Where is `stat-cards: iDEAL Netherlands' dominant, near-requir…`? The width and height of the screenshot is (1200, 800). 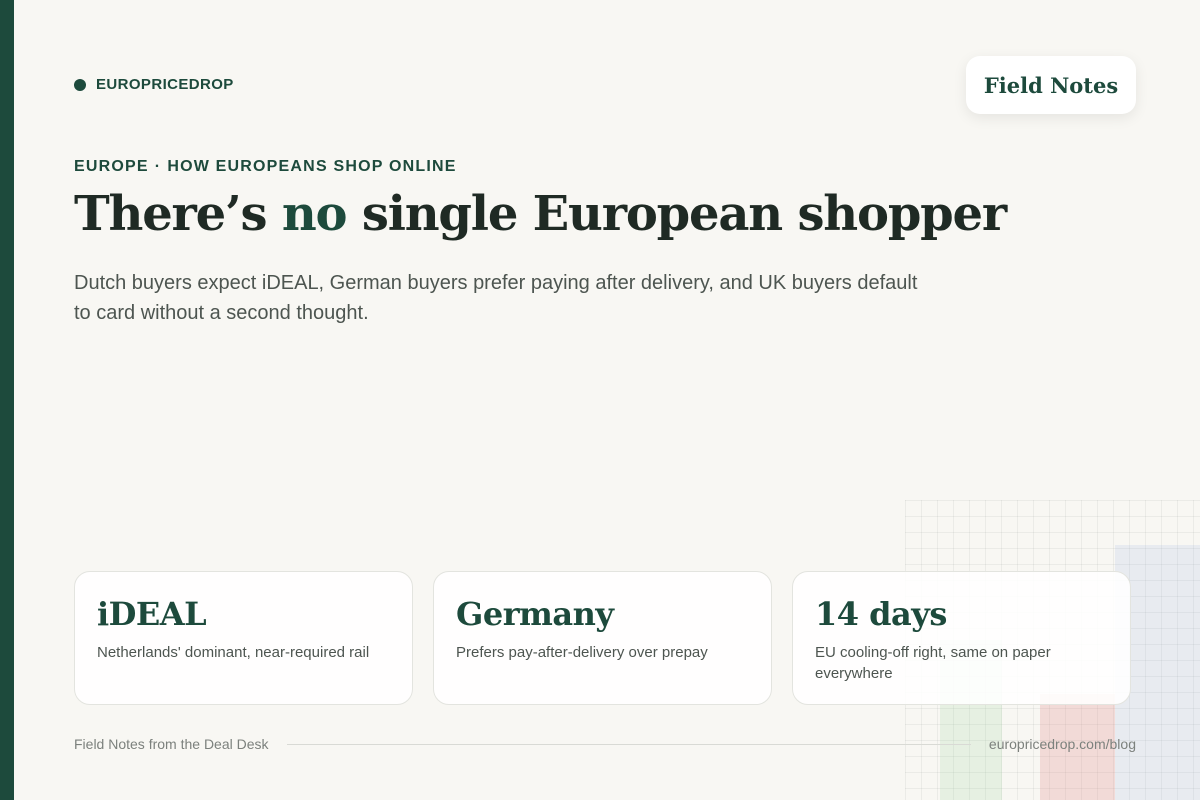 stat-cards: iDEAL Netherlands' dominant, near-requir… is located at coordinates (602, 638).